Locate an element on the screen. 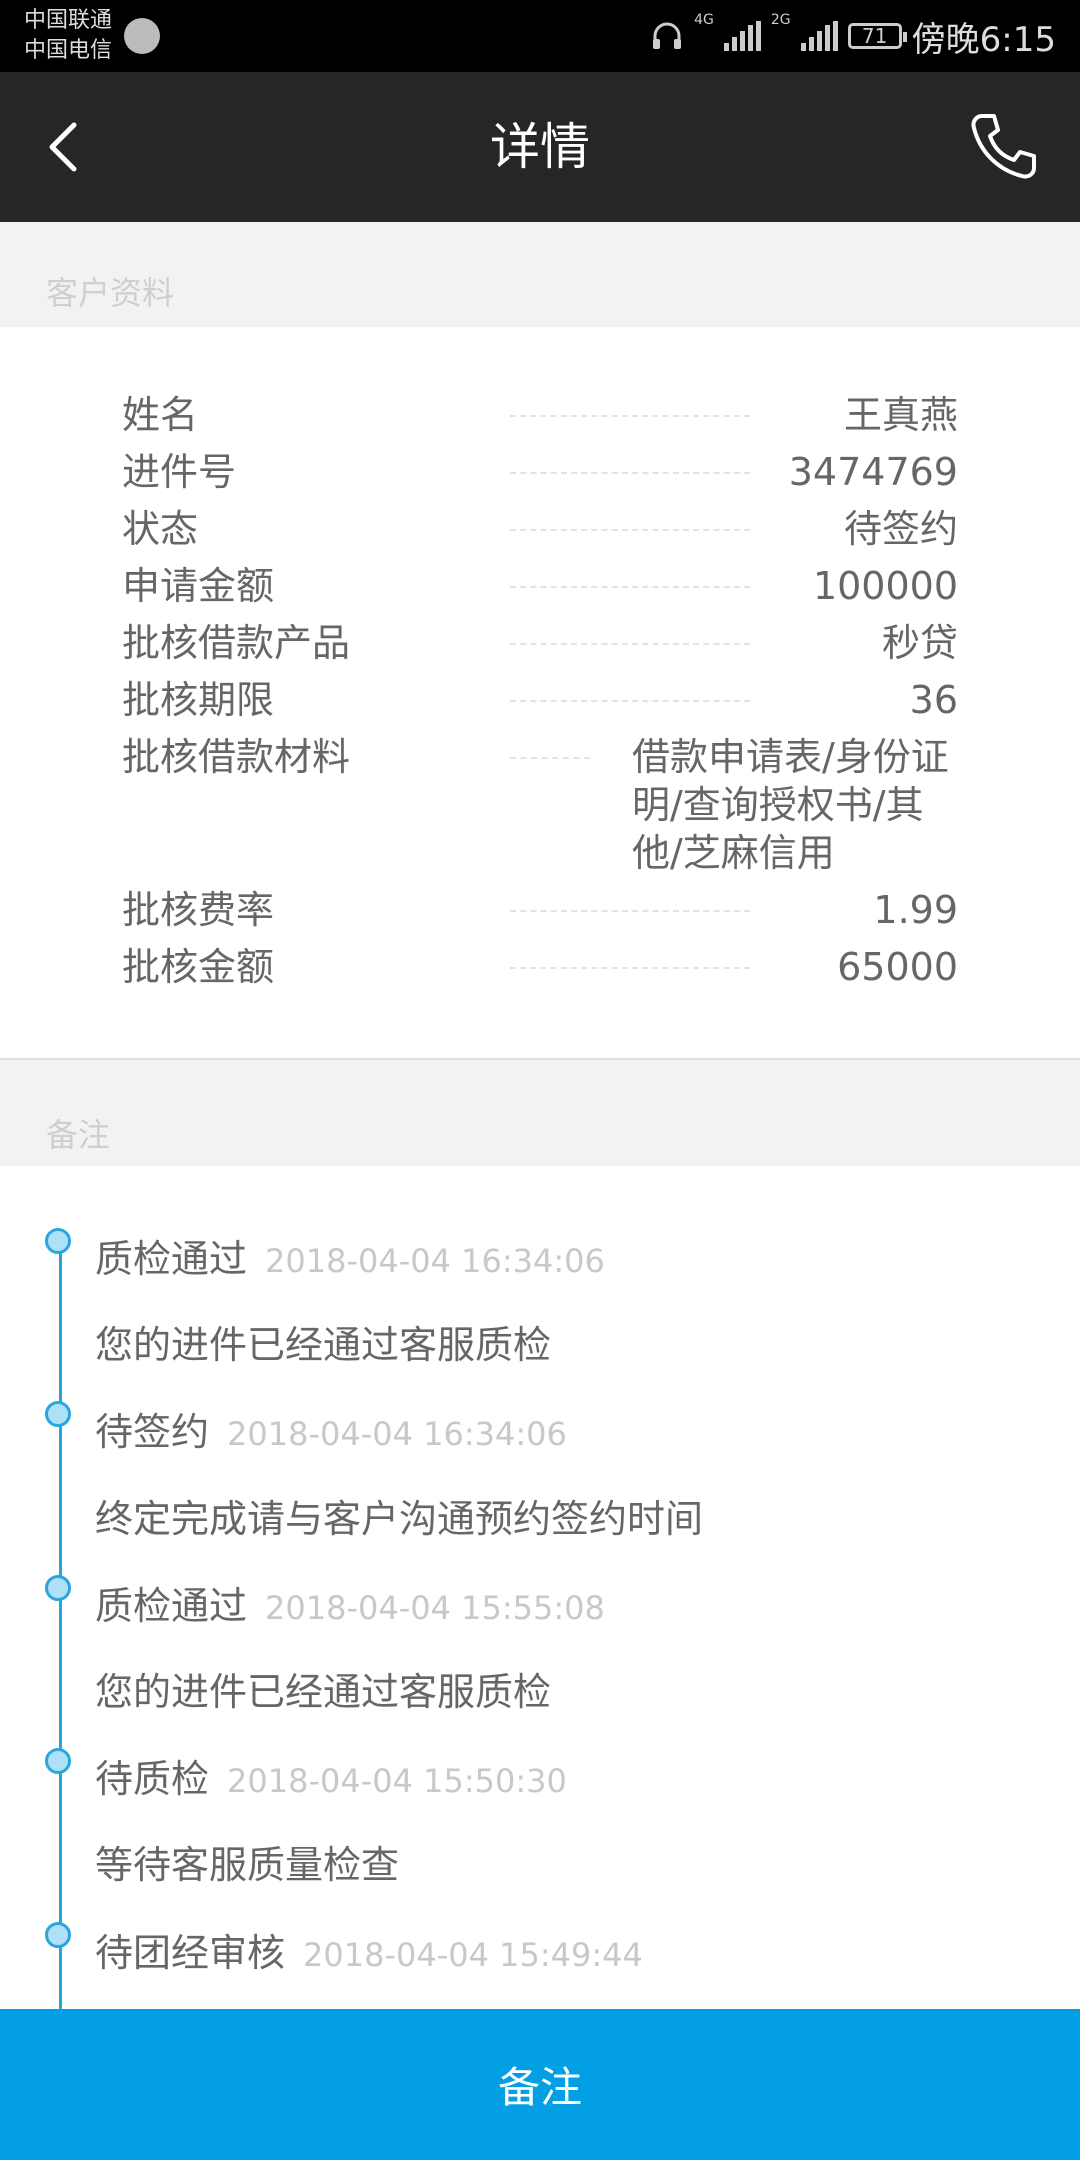  info-row-name: 姓名 王真燕 is located at coordinates (540, 415).